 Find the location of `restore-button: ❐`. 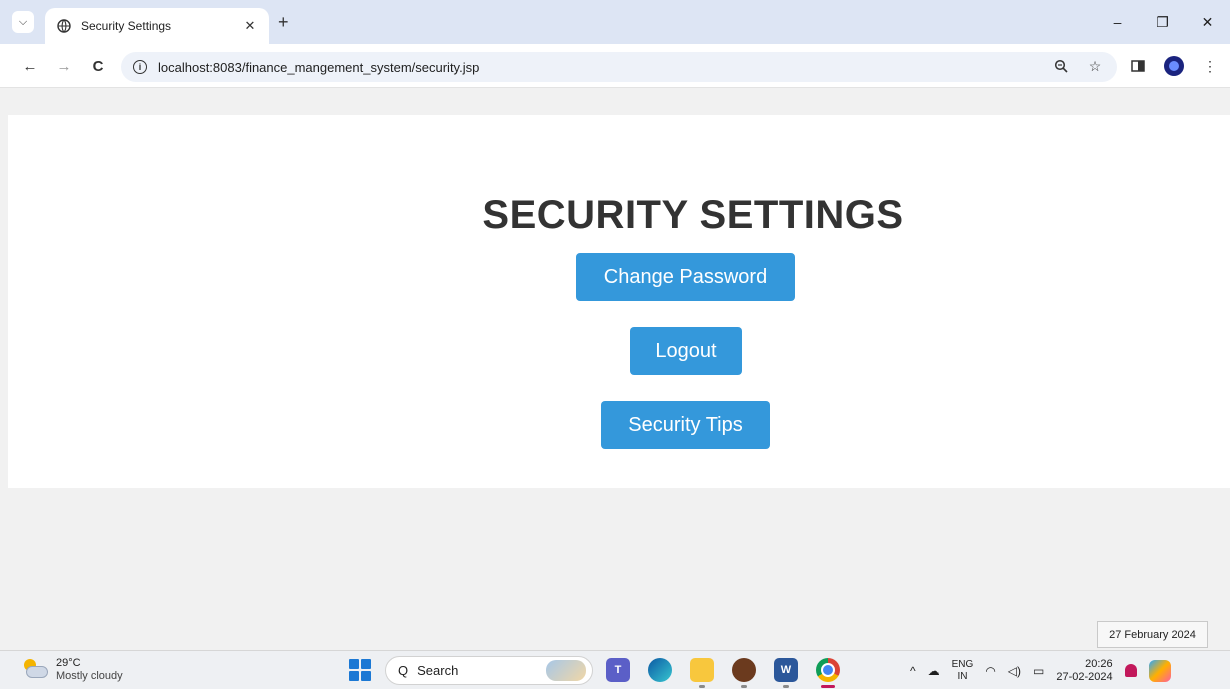

restore-button: ❐ is located at coordinates (1162, 22).